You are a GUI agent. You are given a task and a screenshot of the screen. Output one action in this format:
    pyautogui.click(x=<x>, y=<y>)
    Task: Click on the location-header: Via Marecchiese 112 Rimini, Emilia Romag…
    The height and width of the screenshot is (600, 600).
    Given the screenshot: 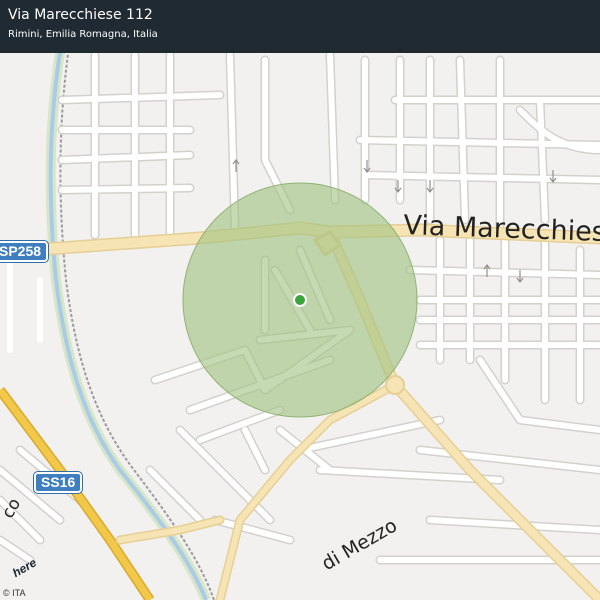 What is the action you would take?
    pyautogui.click(x=300, y=26)
    